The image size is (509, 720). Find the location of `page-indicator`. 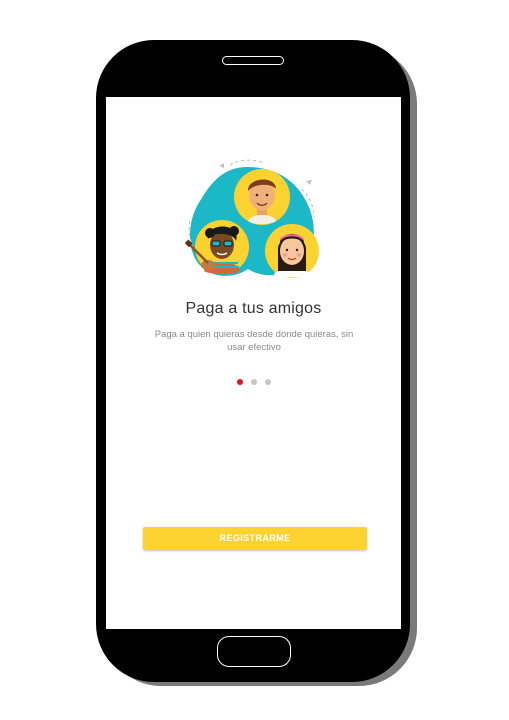

page-indicator is located at coordinates (253, 382).